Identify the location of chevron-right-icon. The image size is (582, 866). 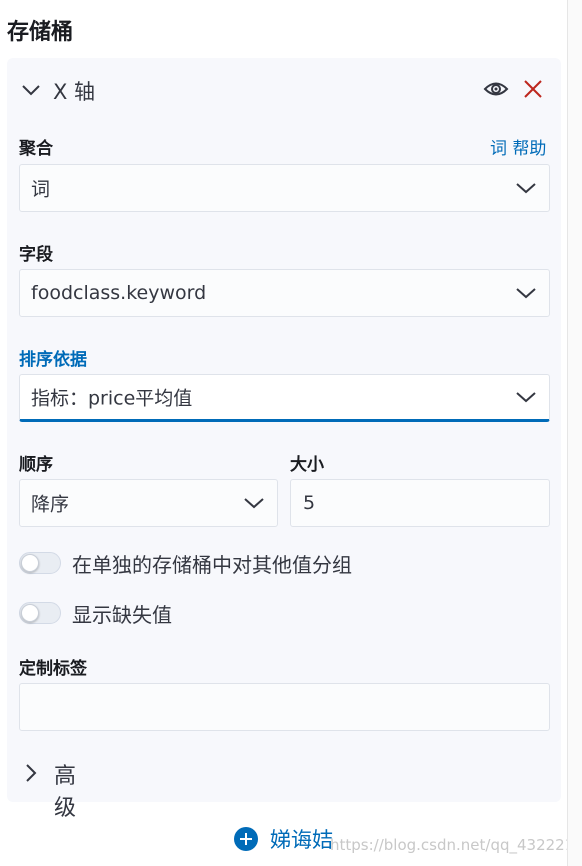
(31, 773).